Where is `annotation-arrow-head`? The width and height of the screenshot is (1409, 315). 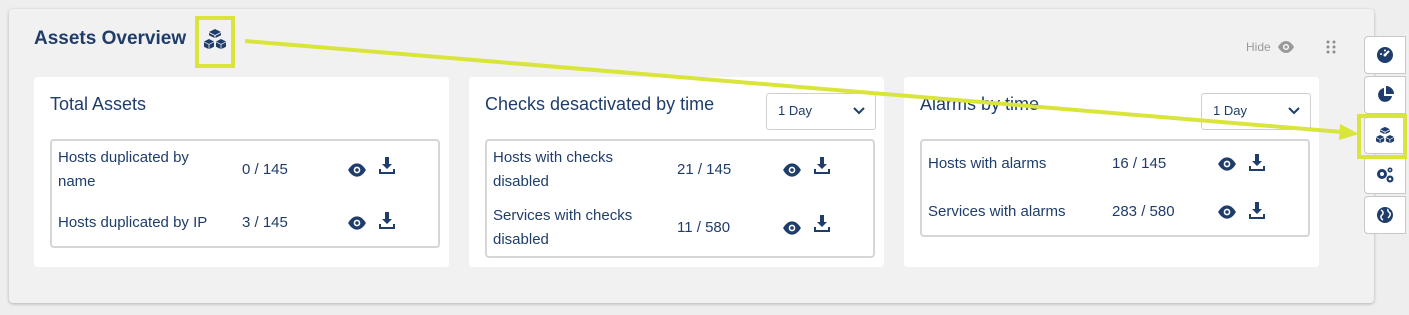
annotation-arrow-head is located at coordinates (1349, 132).